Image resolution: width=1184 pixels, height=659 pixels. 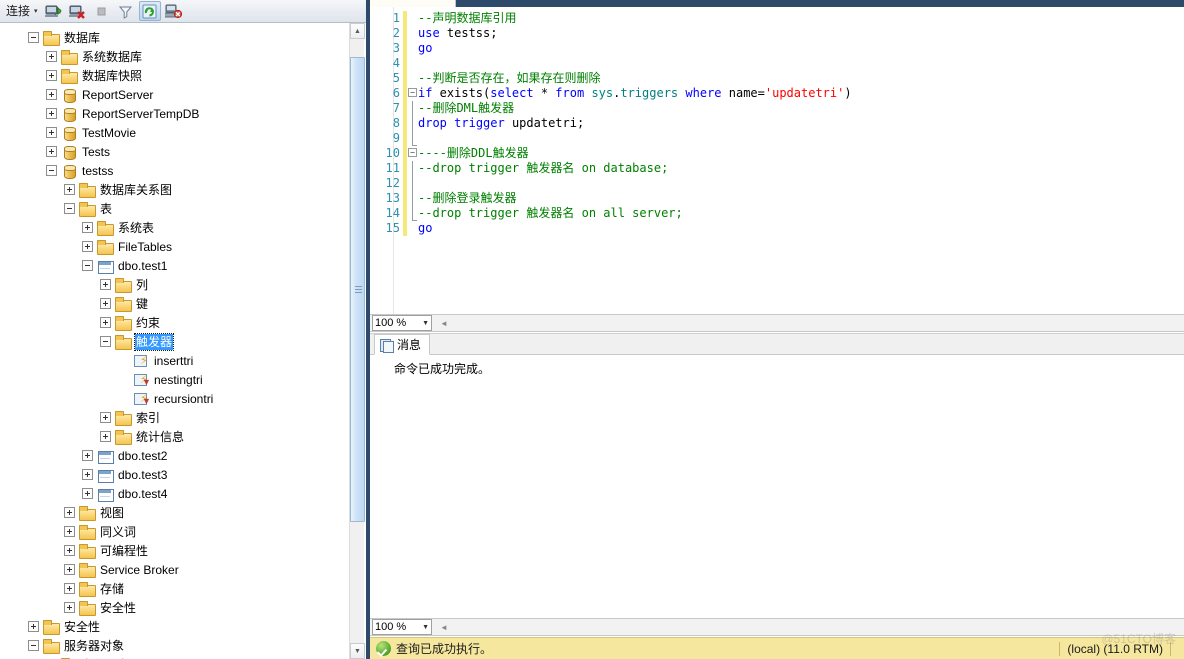 I want to click on tree-node: dbo.test4, so click(x=176, y=493).